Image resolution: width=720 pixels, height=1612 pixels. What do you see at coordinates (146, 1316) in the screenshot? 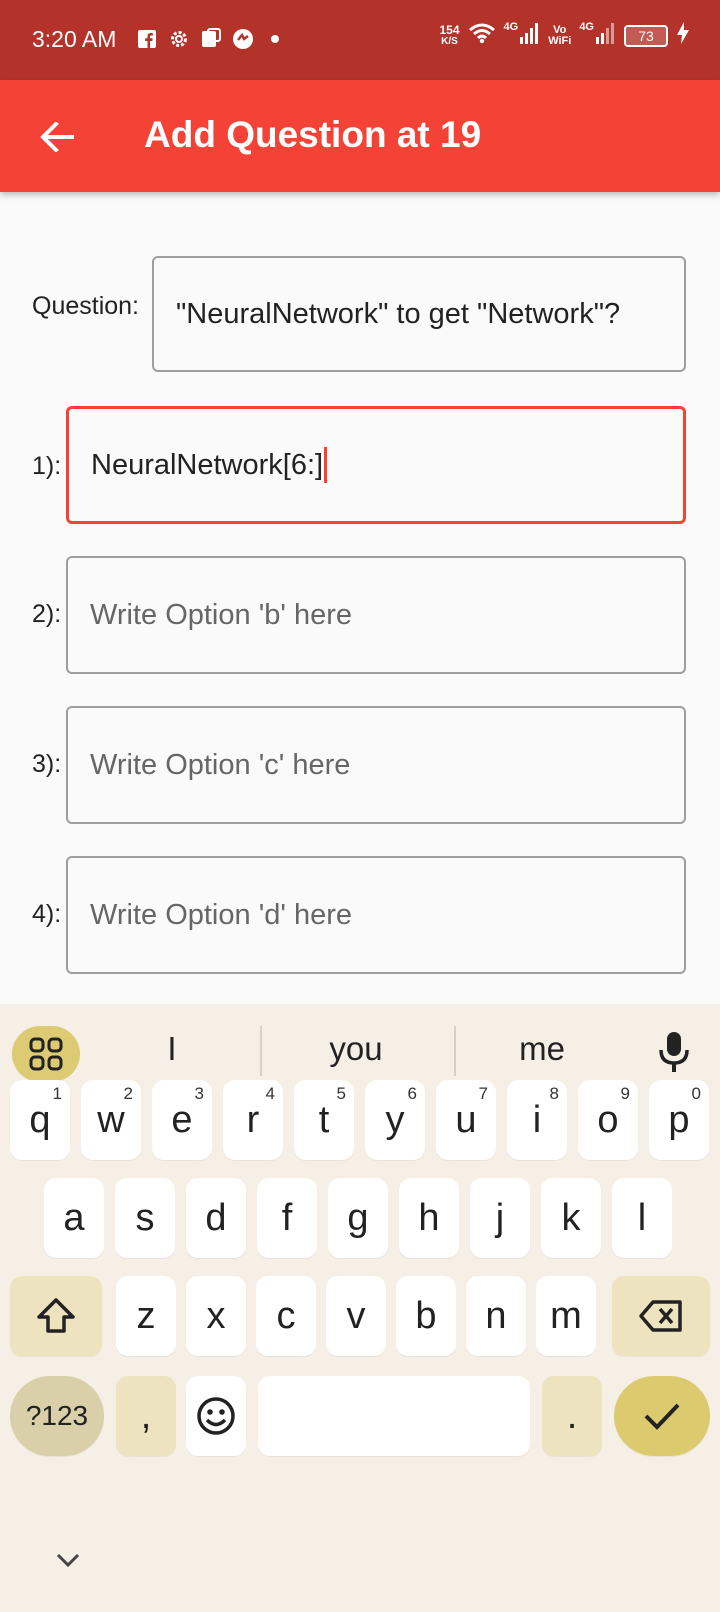
I see `key-z: z` at bounding box center [146, 1316].